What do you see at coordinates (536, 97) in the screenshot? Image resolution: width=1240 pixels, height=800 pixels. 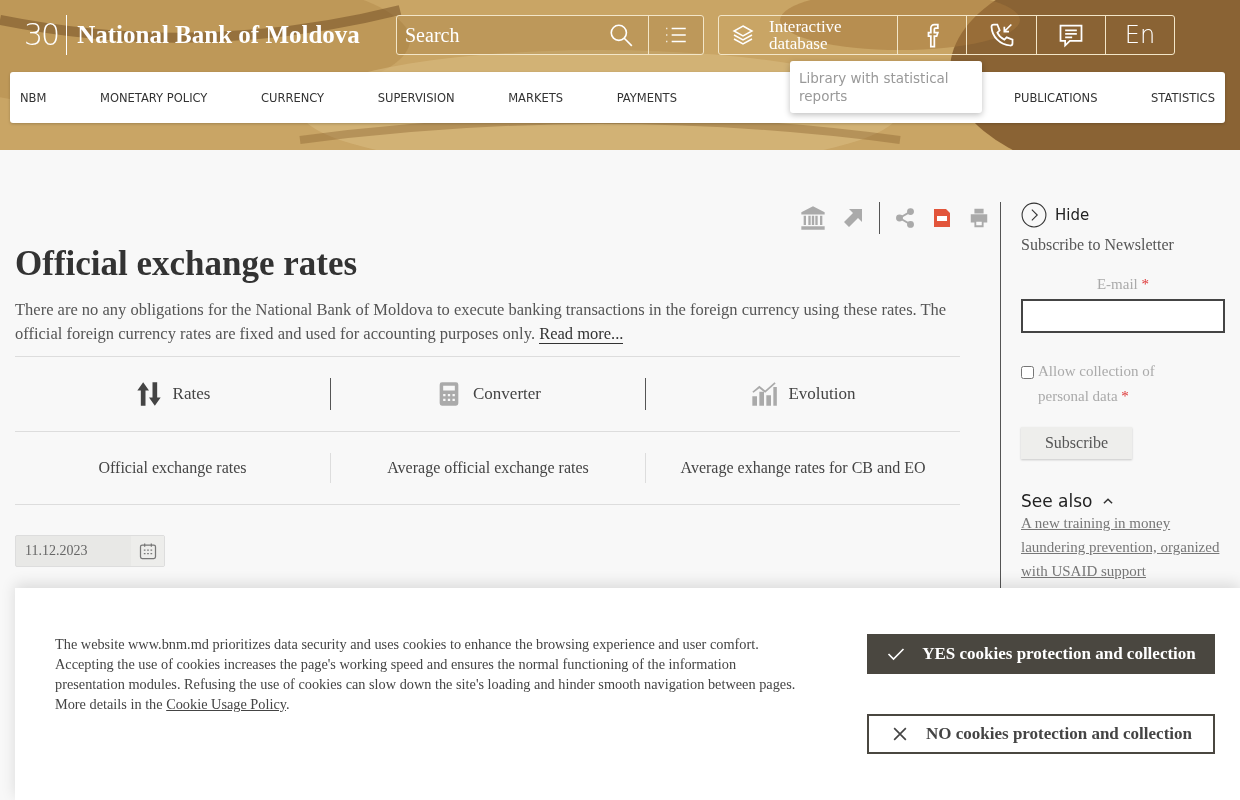 I see `nav-item: MARKETS` at bounding box center [536, 97].